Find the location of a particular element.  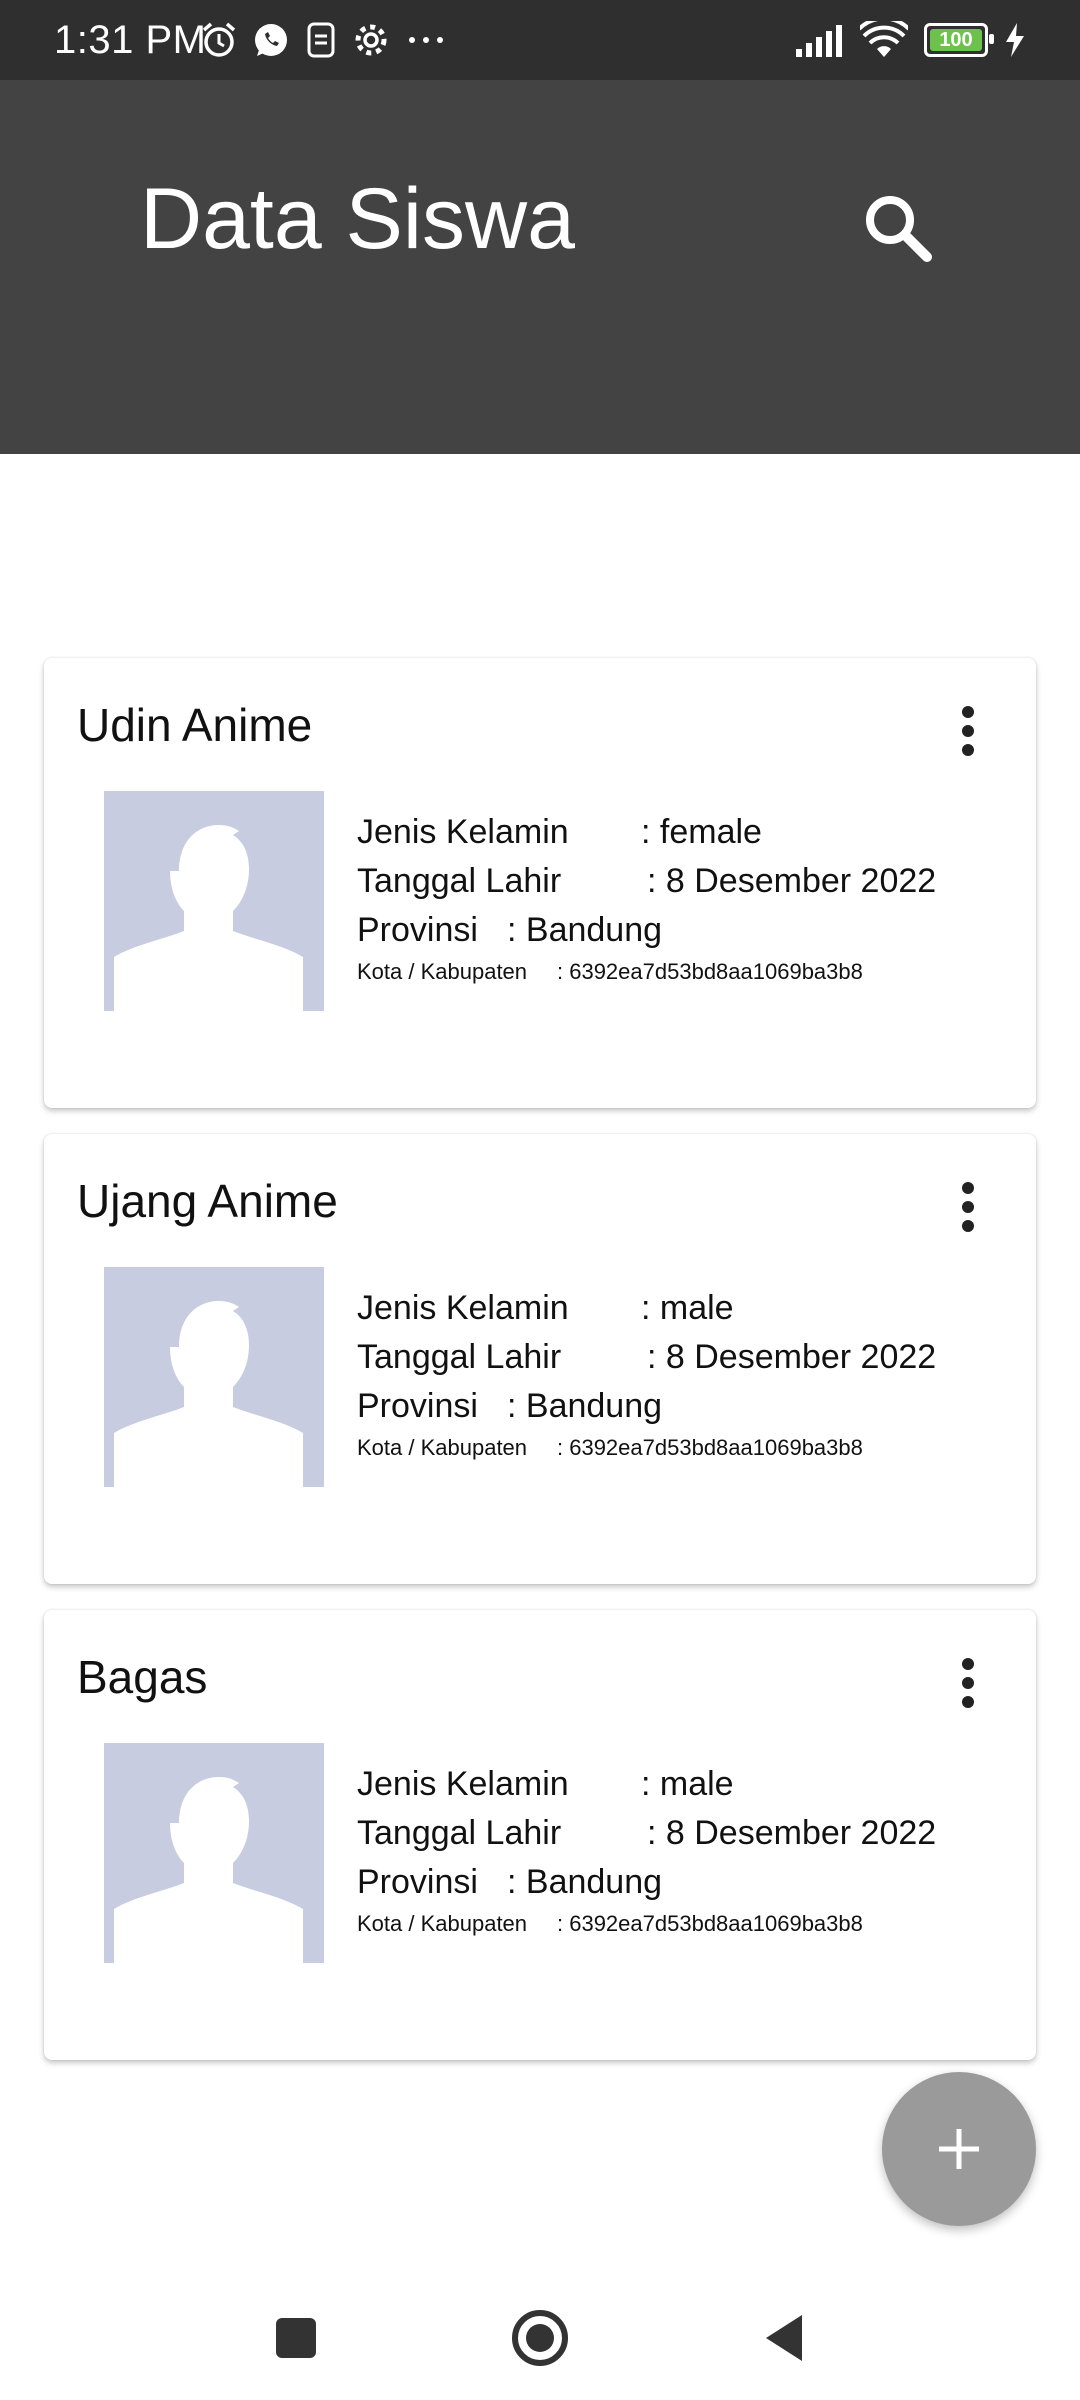

recents-button is located at coordinates (296, 2338).